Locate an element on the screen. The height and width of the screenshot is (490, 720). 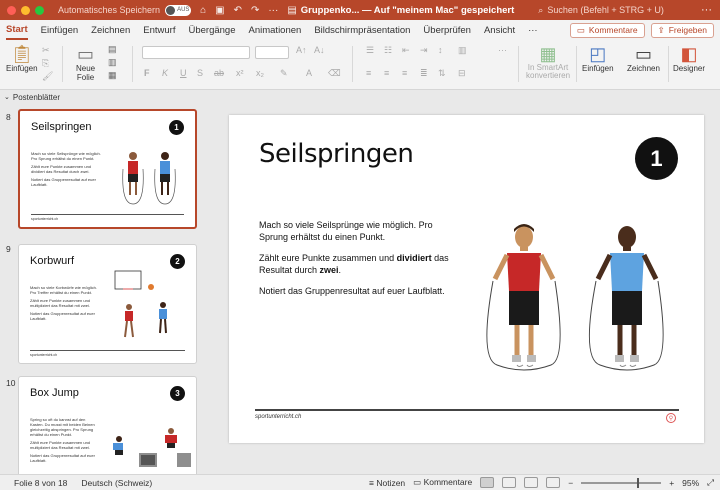
copy-icon: ⎘ is located at coordinates (45, 63).